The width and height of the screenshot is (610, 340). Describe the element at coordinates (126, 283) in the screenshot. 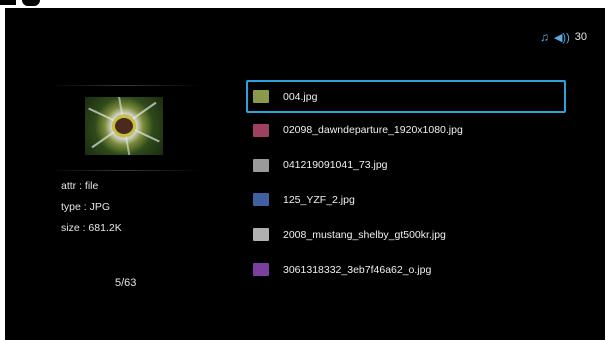

I see `page-counter: 5/63` at that location.